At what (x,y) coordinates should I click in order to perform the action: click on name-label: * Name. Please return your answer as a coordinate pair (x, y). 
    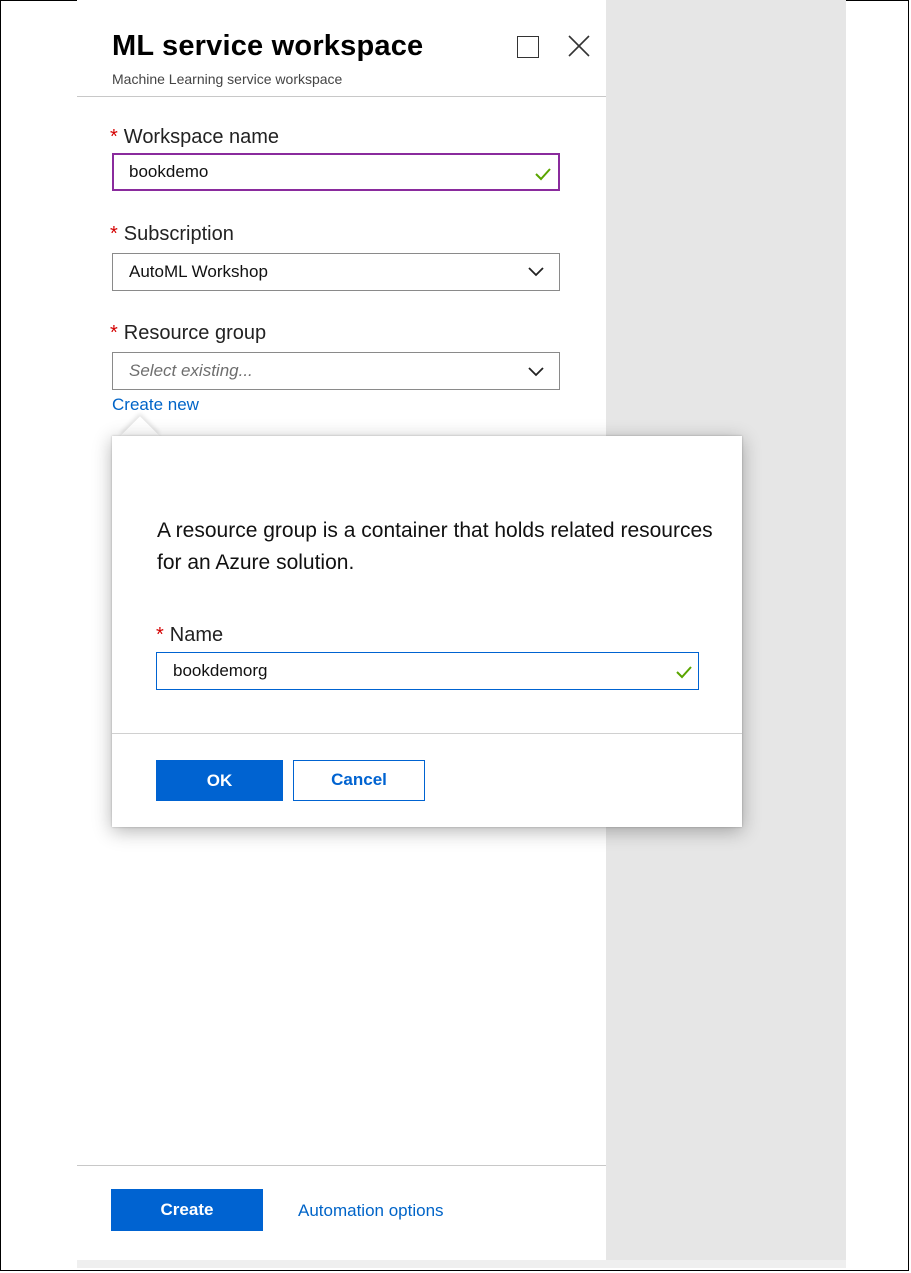
    Looking at the image, I should click on (189, 635).